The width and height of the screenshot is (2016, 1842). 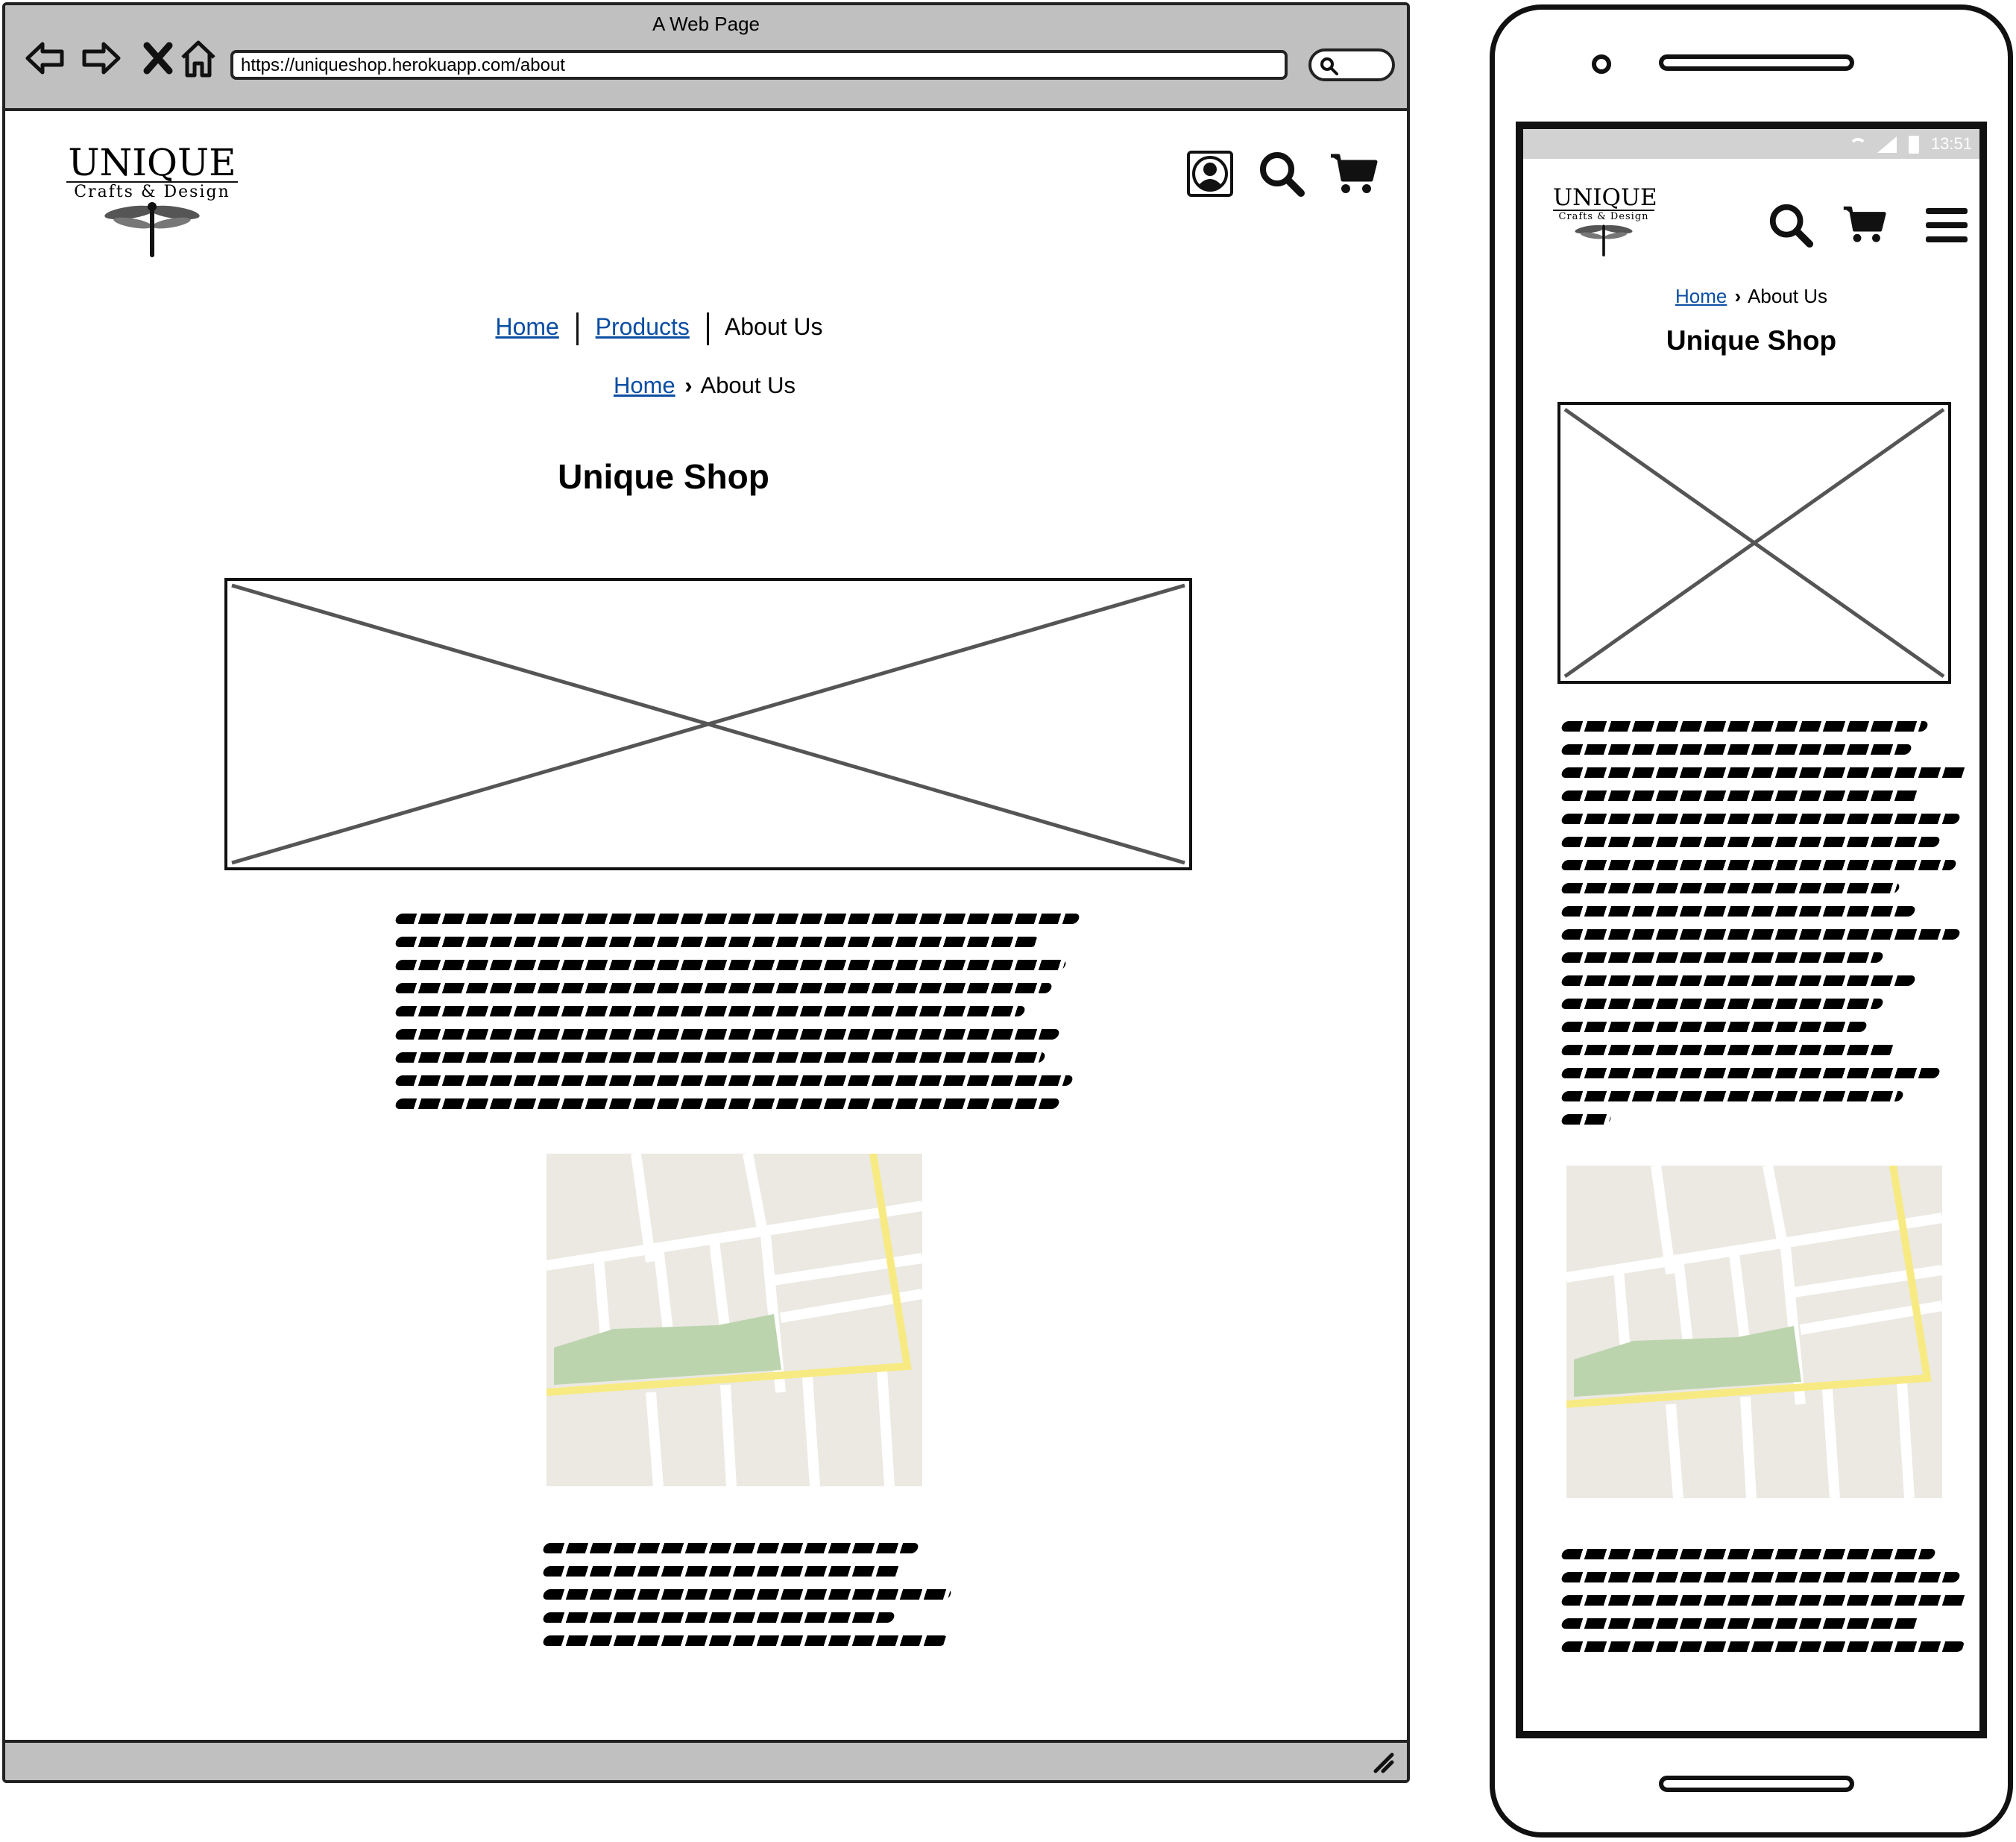 I want to click on nav-products-link: Products, so click(x=643, y=326).